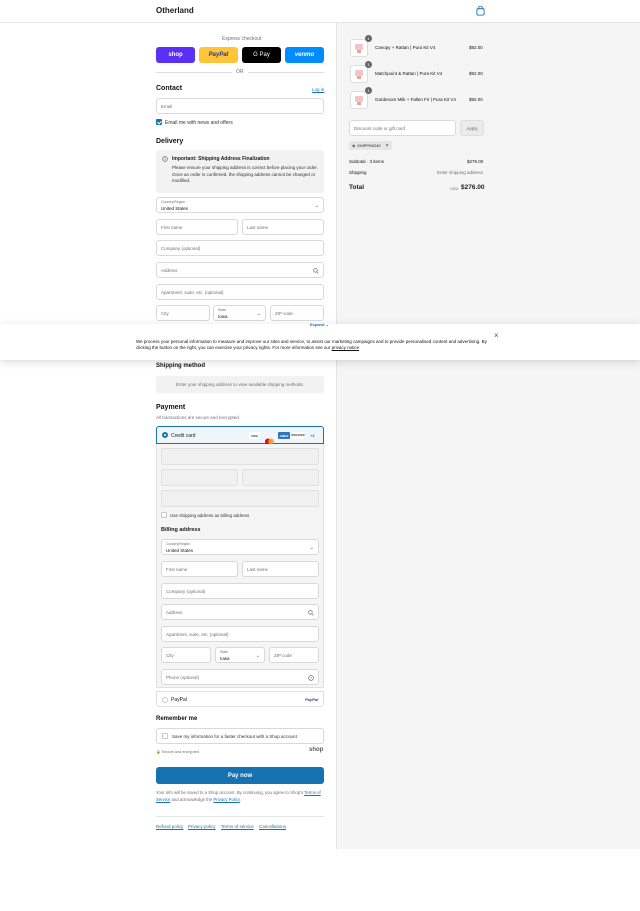 The image size is (640, 911). What do you see at coordinates (199, 569) in the screenshot?
I see `billing-first-name-field: First name` at bounding box center [199, 569].